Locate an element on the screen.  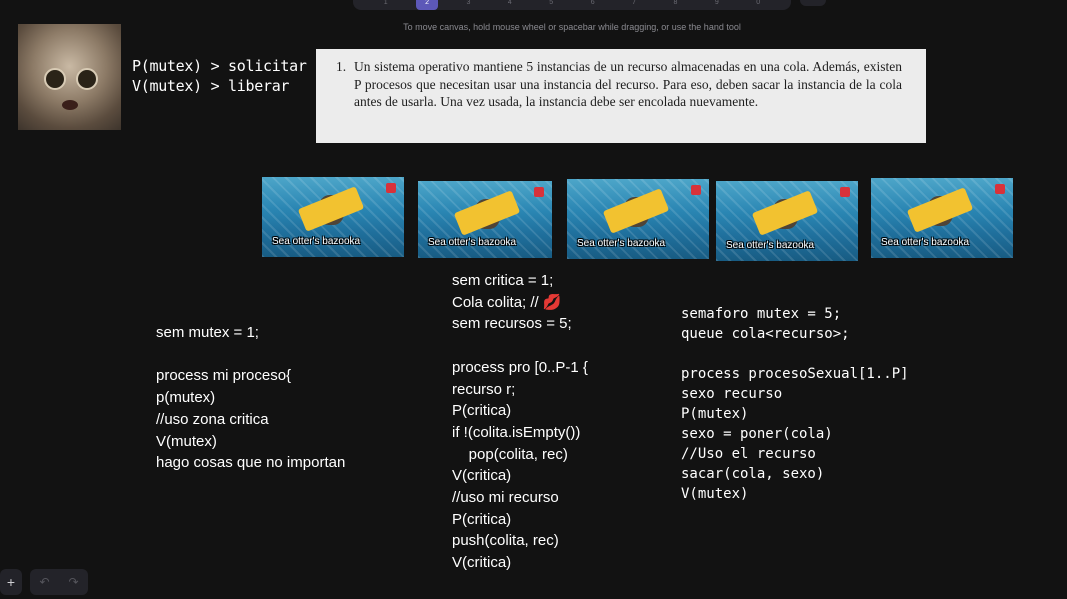
undo-icon: ↶ is located at coordinates (44, 582).